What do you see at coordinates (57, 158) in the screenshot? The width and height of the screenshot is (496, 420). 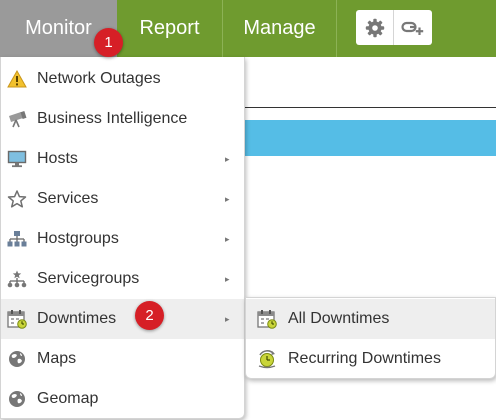 I see `menu-item-label: Hosts` at bounding box center [57, 158].